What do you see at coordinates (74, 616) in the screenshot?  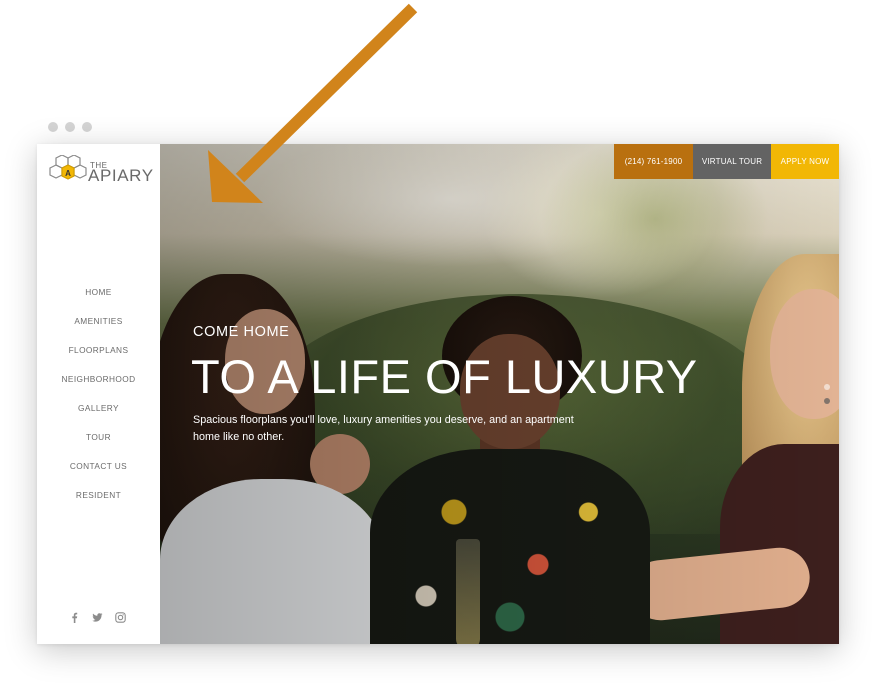 I see `facebook-icon` at bounding box center [74, 616].